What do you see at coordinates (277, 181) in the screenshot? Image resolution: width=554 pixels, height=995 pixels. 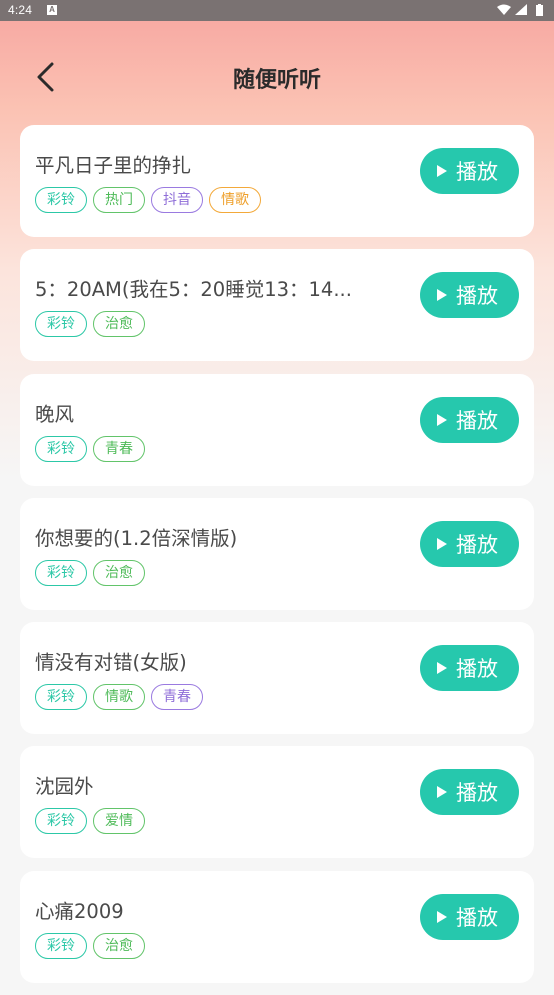 I see `song-card: 平凡日子里的挣扎 彩铃 热门 抖音 情歌 播放` at bounding box center [277, 181].